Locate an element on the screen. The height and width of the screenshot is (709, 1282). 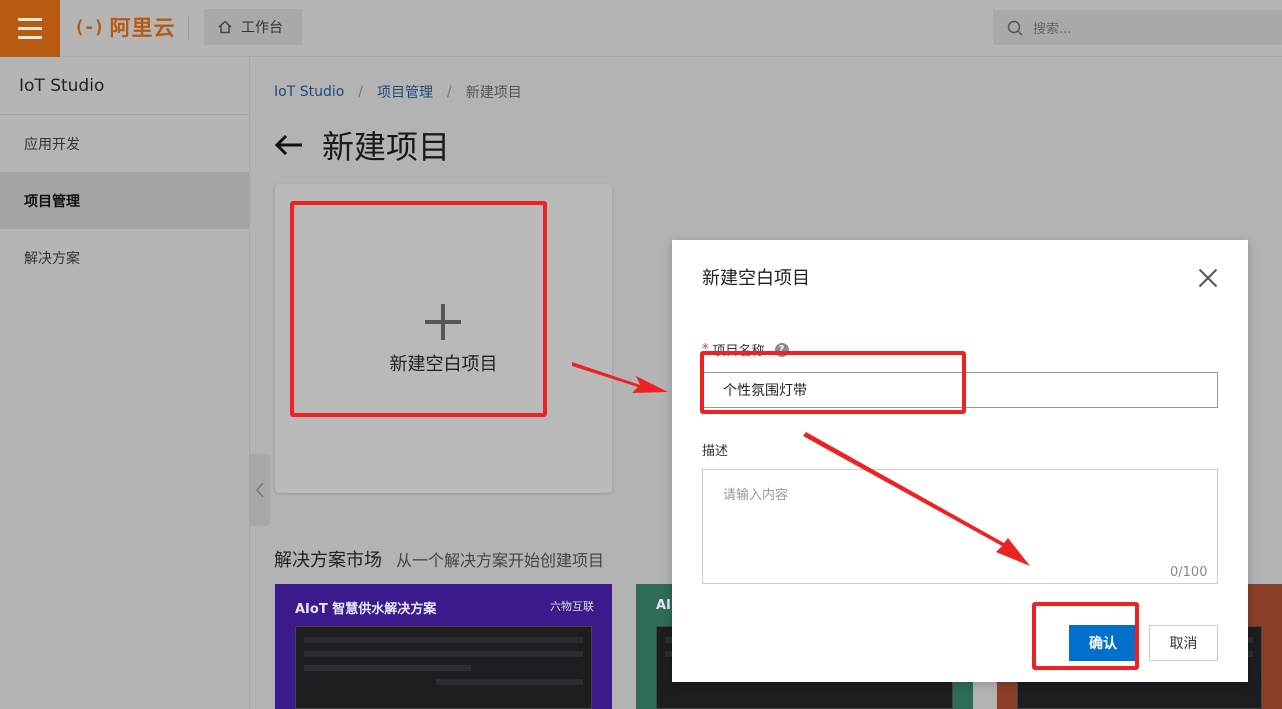
confirm-button: 确认 is located at coordinates (1103, 643).